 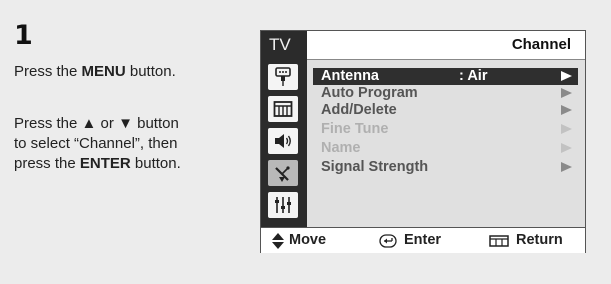 What do you see at coordinates (445, 110) in the screenshot?
I see `menu-item-add-delete: Add/Delete` at bounding box center [445, 110].